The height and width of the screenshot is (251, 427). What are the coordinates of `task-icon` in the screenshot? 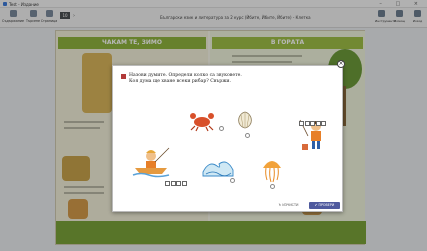 It's located at (123, 76).